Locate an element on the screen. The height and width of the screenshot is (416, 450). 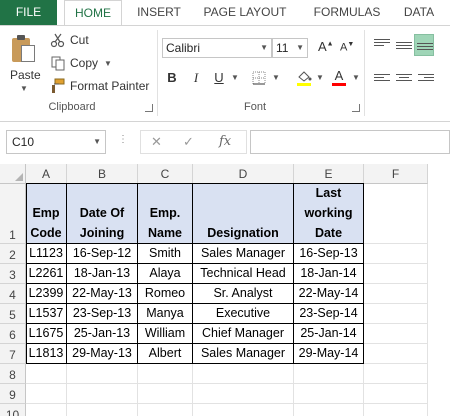
row-header-7: 7 is located at coordinates (13, 354).